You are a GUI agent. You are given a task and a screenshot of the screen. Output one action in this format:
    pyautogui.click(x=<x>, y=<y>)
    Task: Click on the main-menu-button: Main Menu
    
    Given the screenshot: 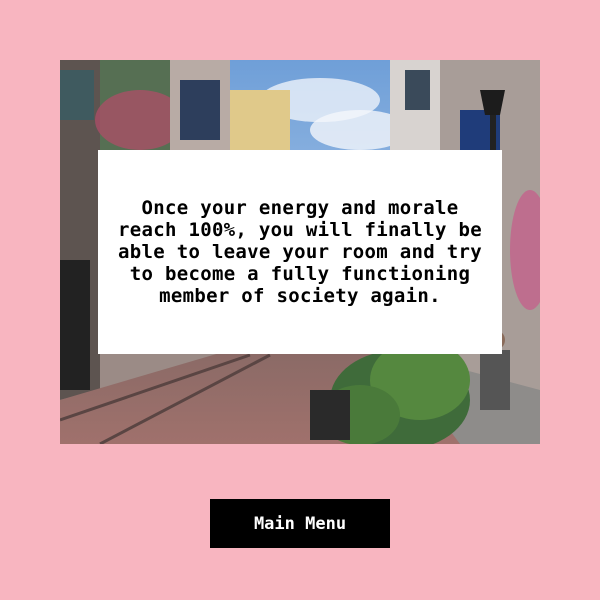 What is the action you would take?
    pyautogui.click(x=300, y=523)
    